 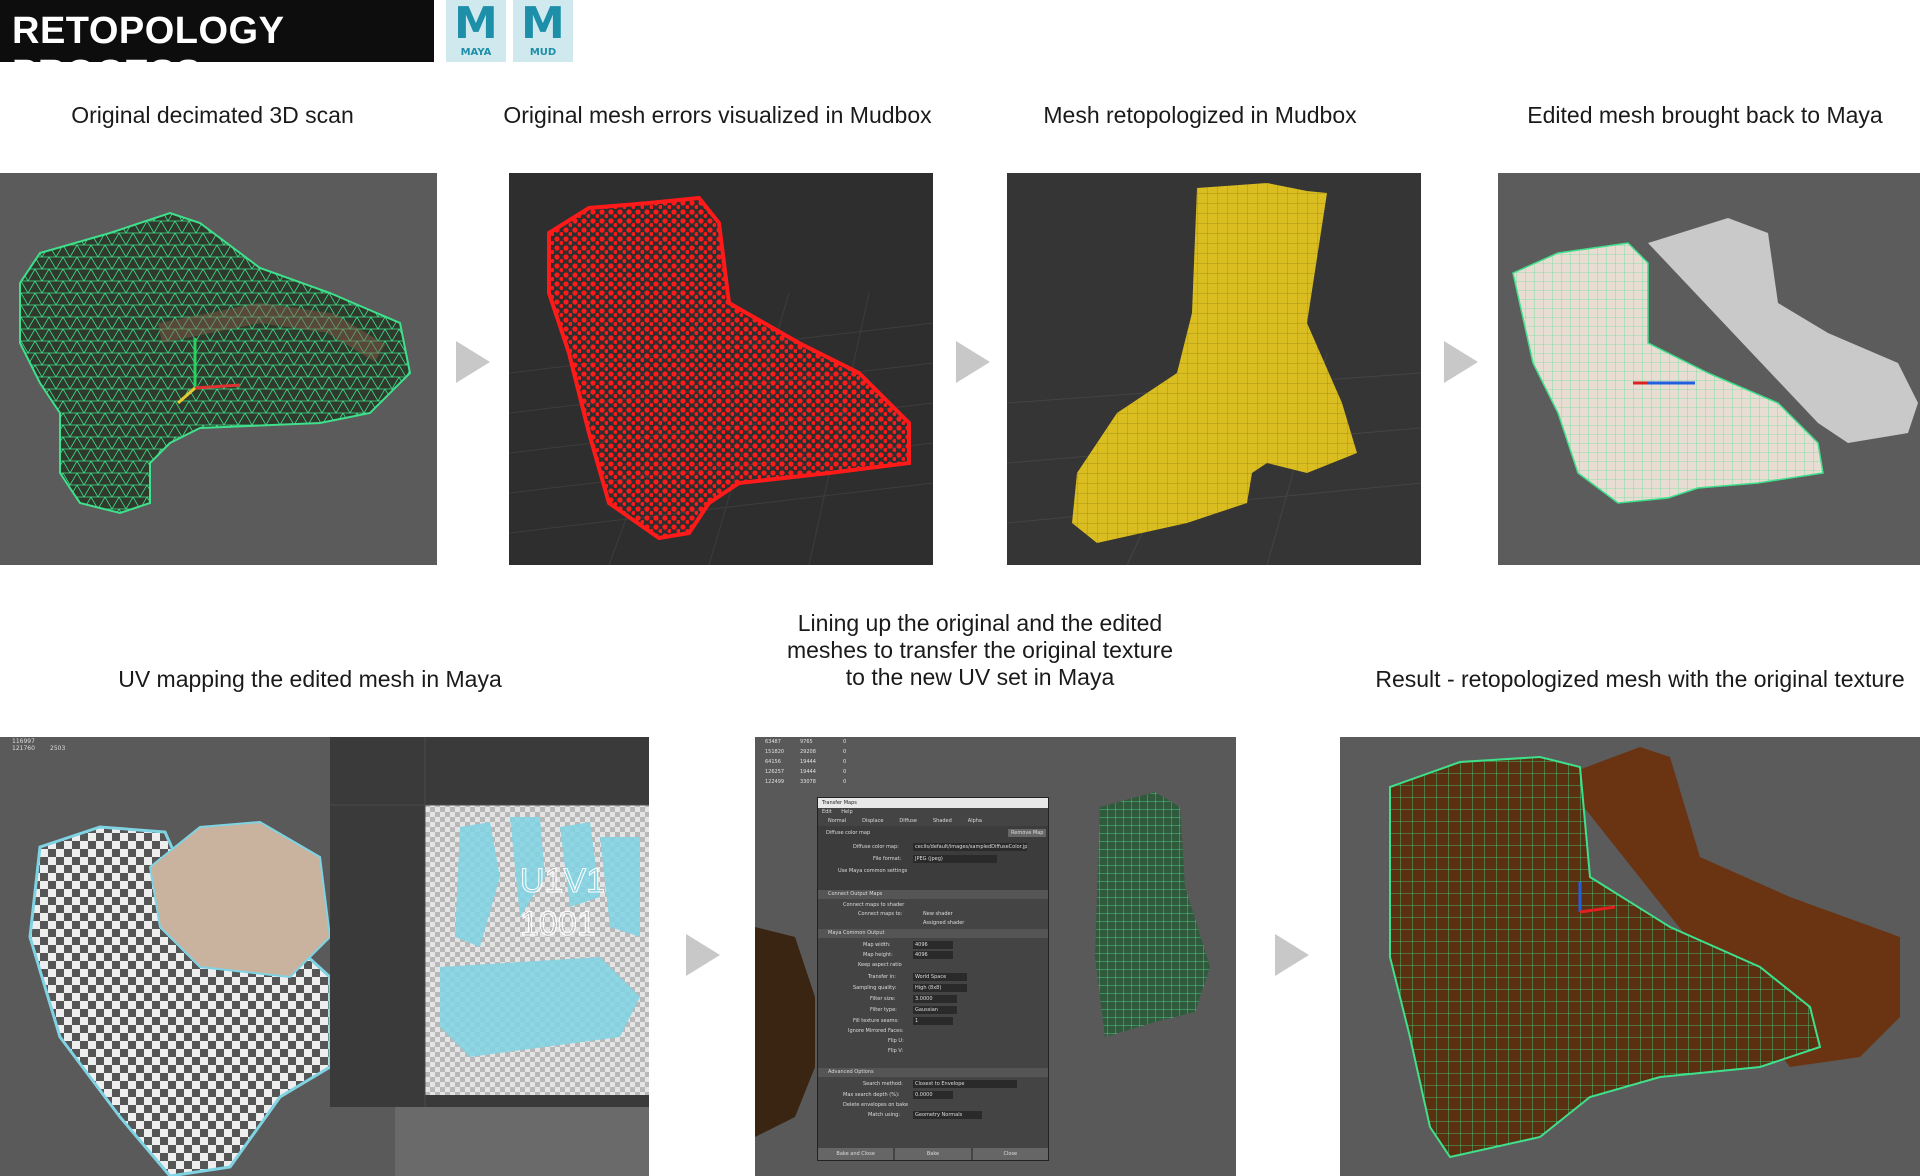 I want to click on panel-retopologized, so click(x=1214, y=369).